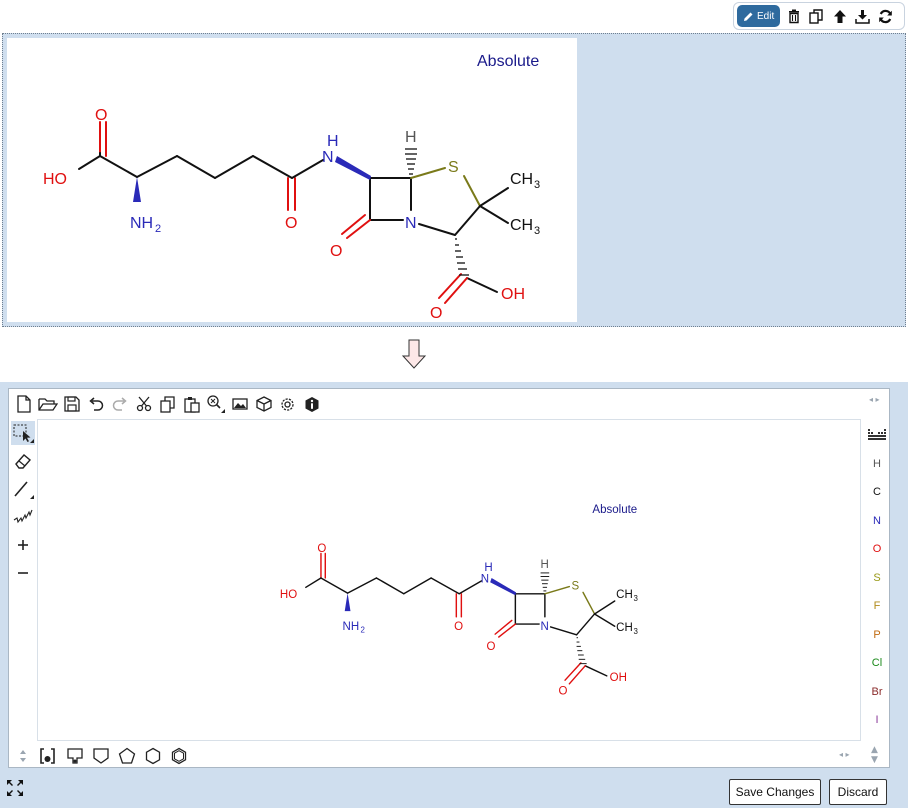 This screenshot has width=908, height=808. I want to click on element-i: I, so click(877, 720).